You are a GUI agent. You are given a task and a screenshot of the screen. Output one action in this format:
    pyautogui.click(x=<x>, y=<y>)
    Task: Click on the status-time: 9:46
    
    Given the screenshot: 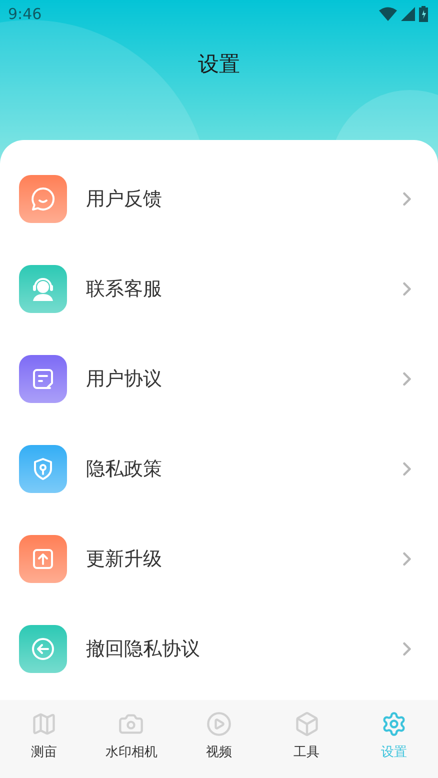 What is the action you would take?
    pyautogui.click(x=25, y=14)
    